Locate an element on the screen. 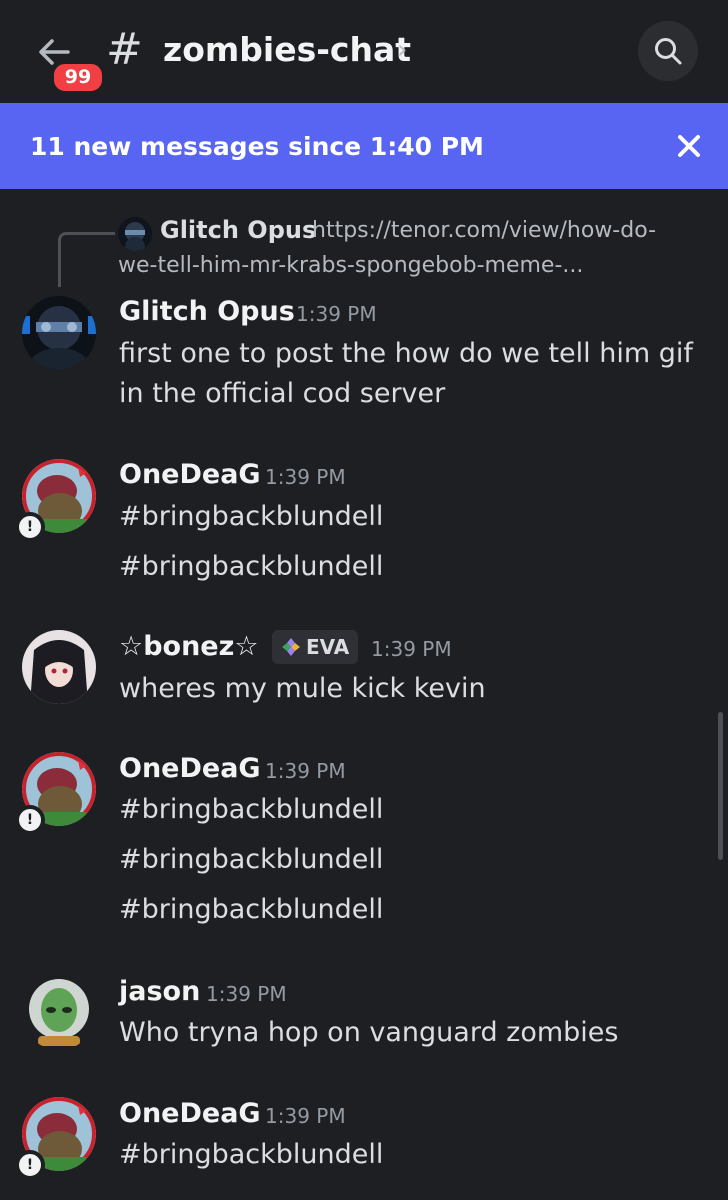 The image size is (728, 1200). chevron-right-icon: › is located at coordinates (402, 50).